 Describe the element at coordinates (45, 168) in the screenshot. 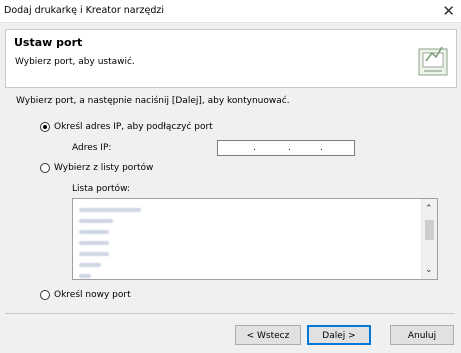

I see `radio-select-port-list` at that location.